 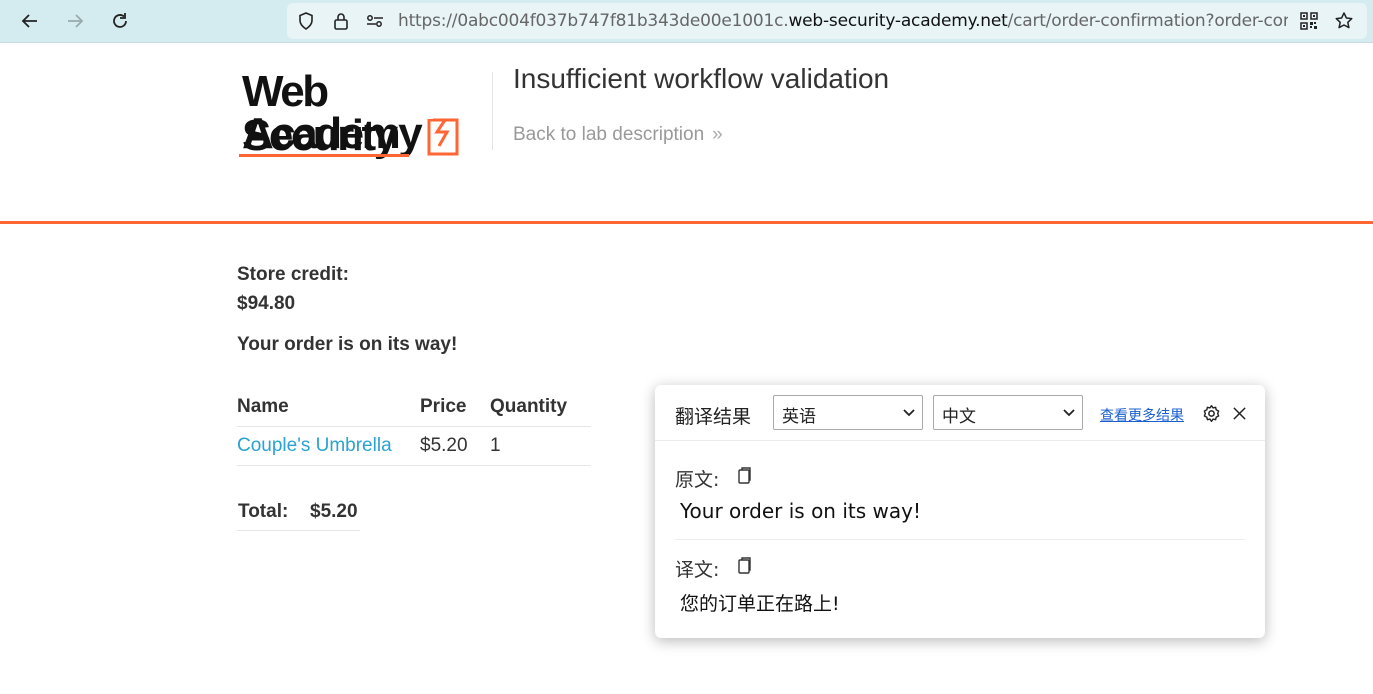 What do you see at coordinates (30, 21) in the screenshot?
I see `back-arrow-icon` at bounding box center [30, 21].